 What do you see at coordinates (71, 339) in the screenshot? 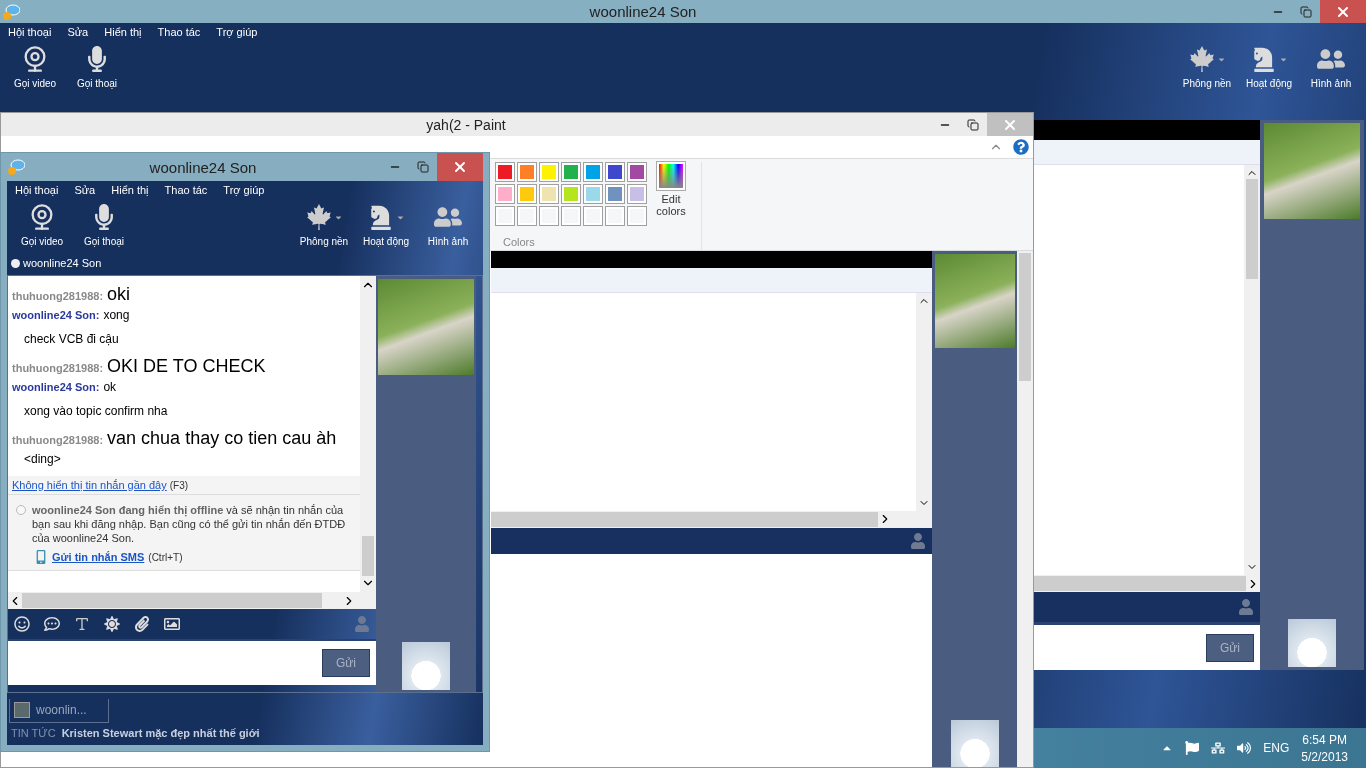
I see `message-text: check VCB đi cậu` at bounding box center [71, 339].